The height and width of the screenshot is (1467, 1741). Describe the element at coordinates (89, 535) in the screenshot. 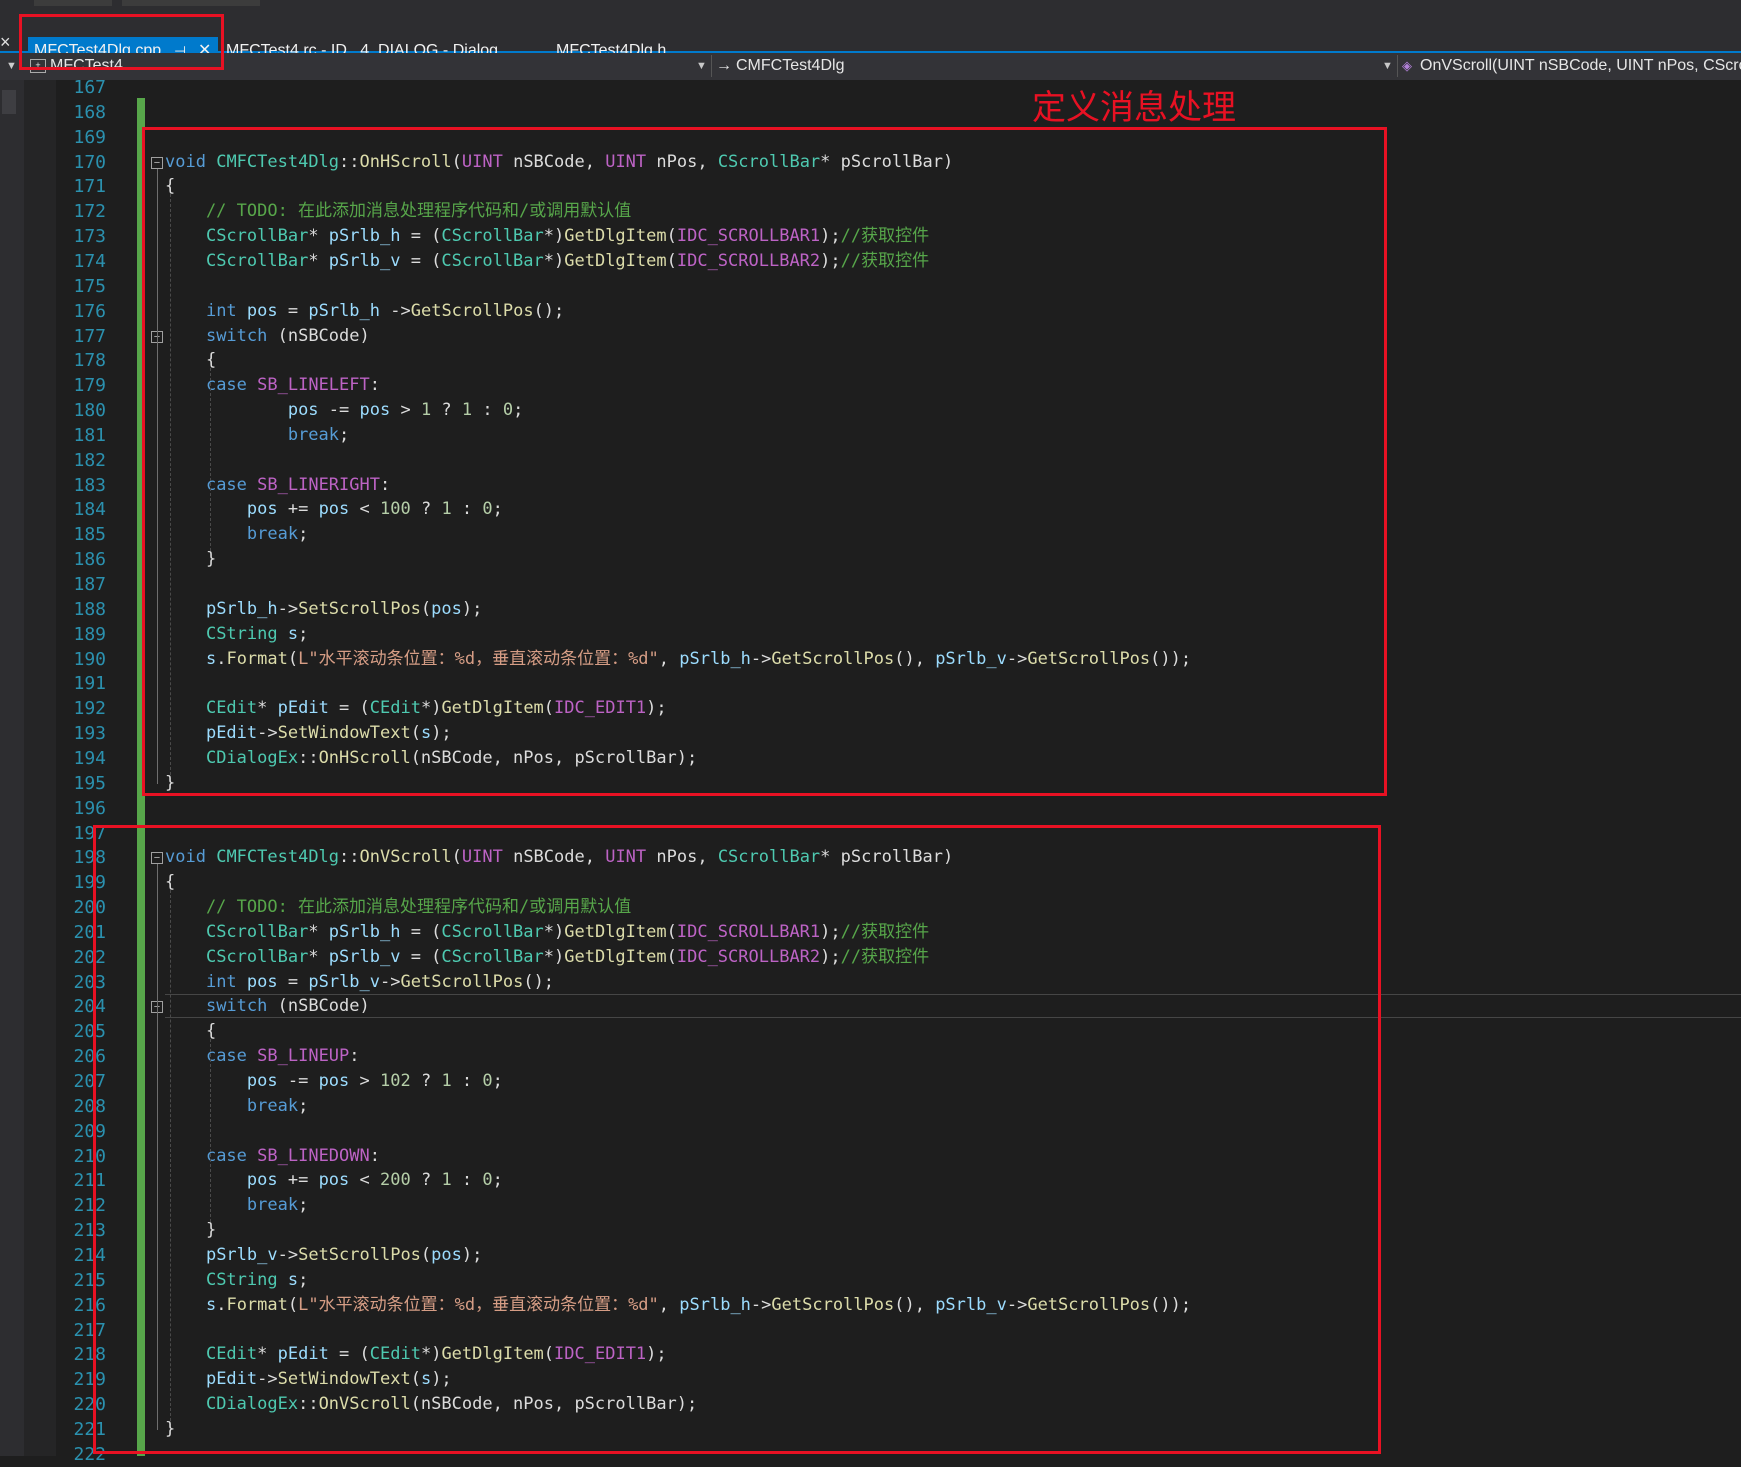

I see `line-number: 185` at that location.